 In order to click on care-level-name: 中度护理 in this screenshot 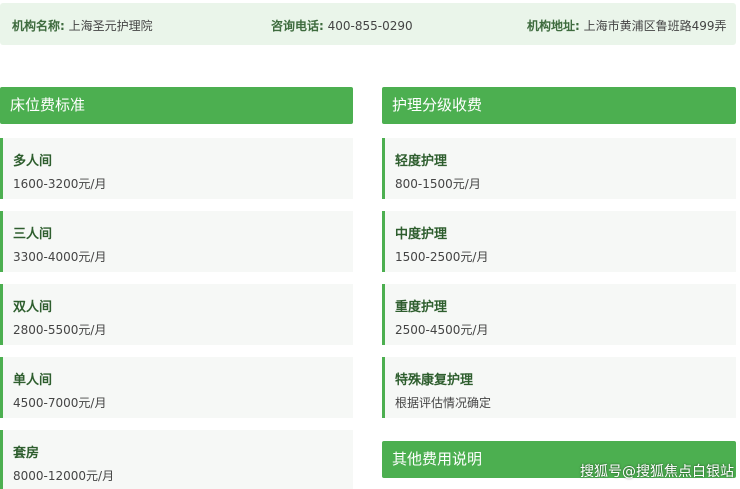, I will do `click(421, 234)`.